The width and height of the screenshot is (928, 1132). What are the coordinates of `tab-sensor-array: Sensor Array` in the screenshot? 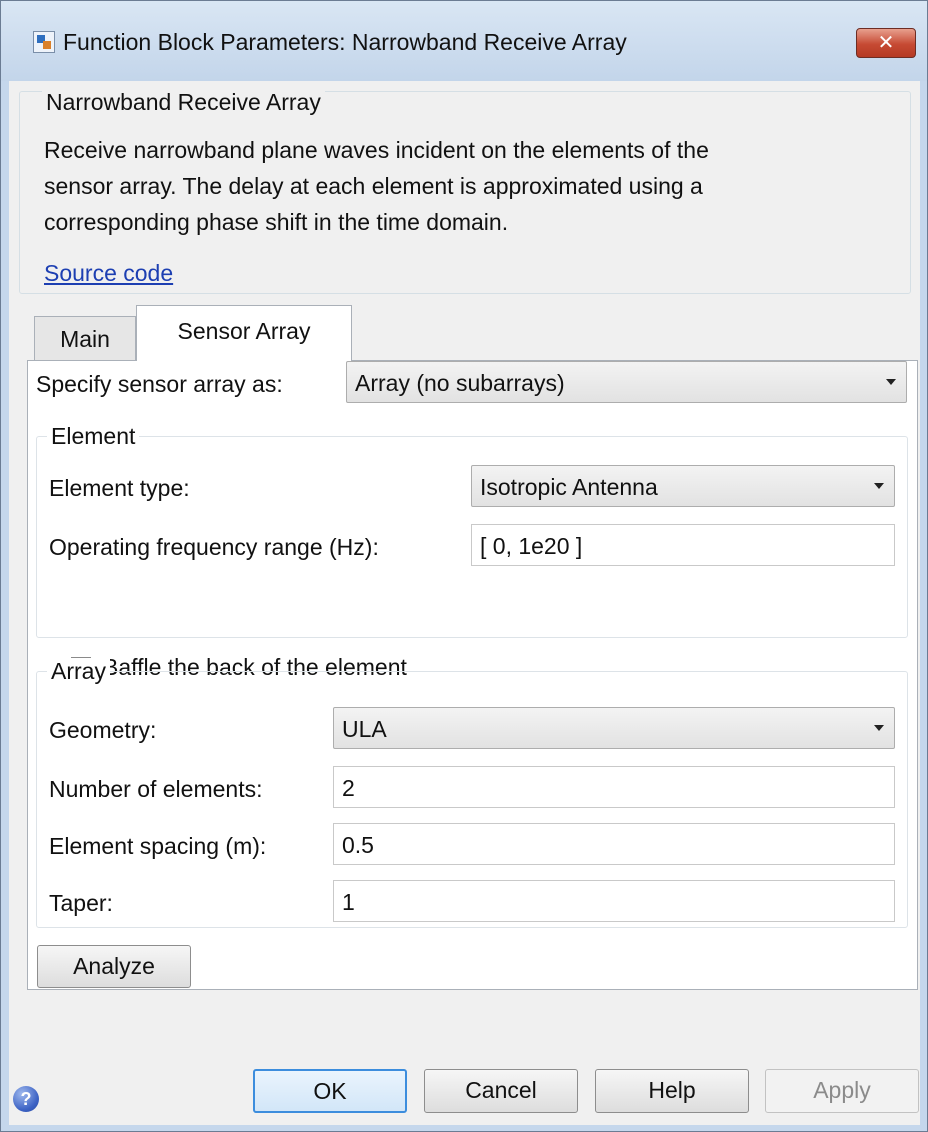 It's located at (244, 333).